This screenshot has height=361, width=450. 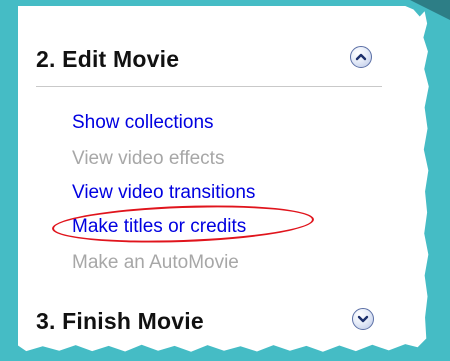 I want to click on task-show-collections: Show collections, so click(x=143, y=123).